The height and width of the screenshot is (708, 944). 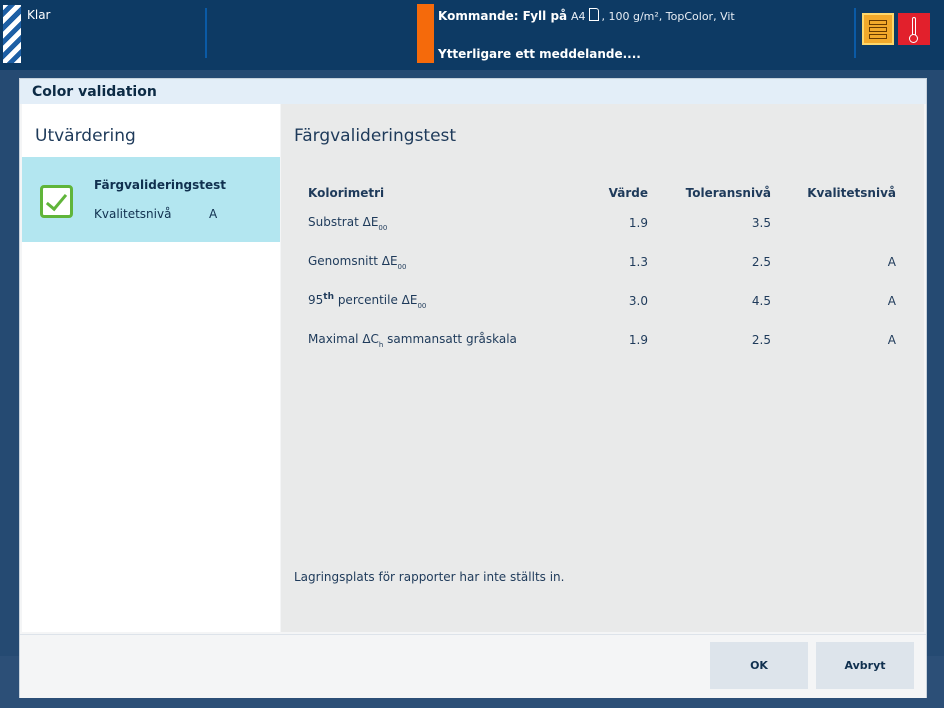 What do you see at coordinates (160, 185) in the screenshot?
I see `card-title: Färgvalideringstest` at bounding box center [160, 185].